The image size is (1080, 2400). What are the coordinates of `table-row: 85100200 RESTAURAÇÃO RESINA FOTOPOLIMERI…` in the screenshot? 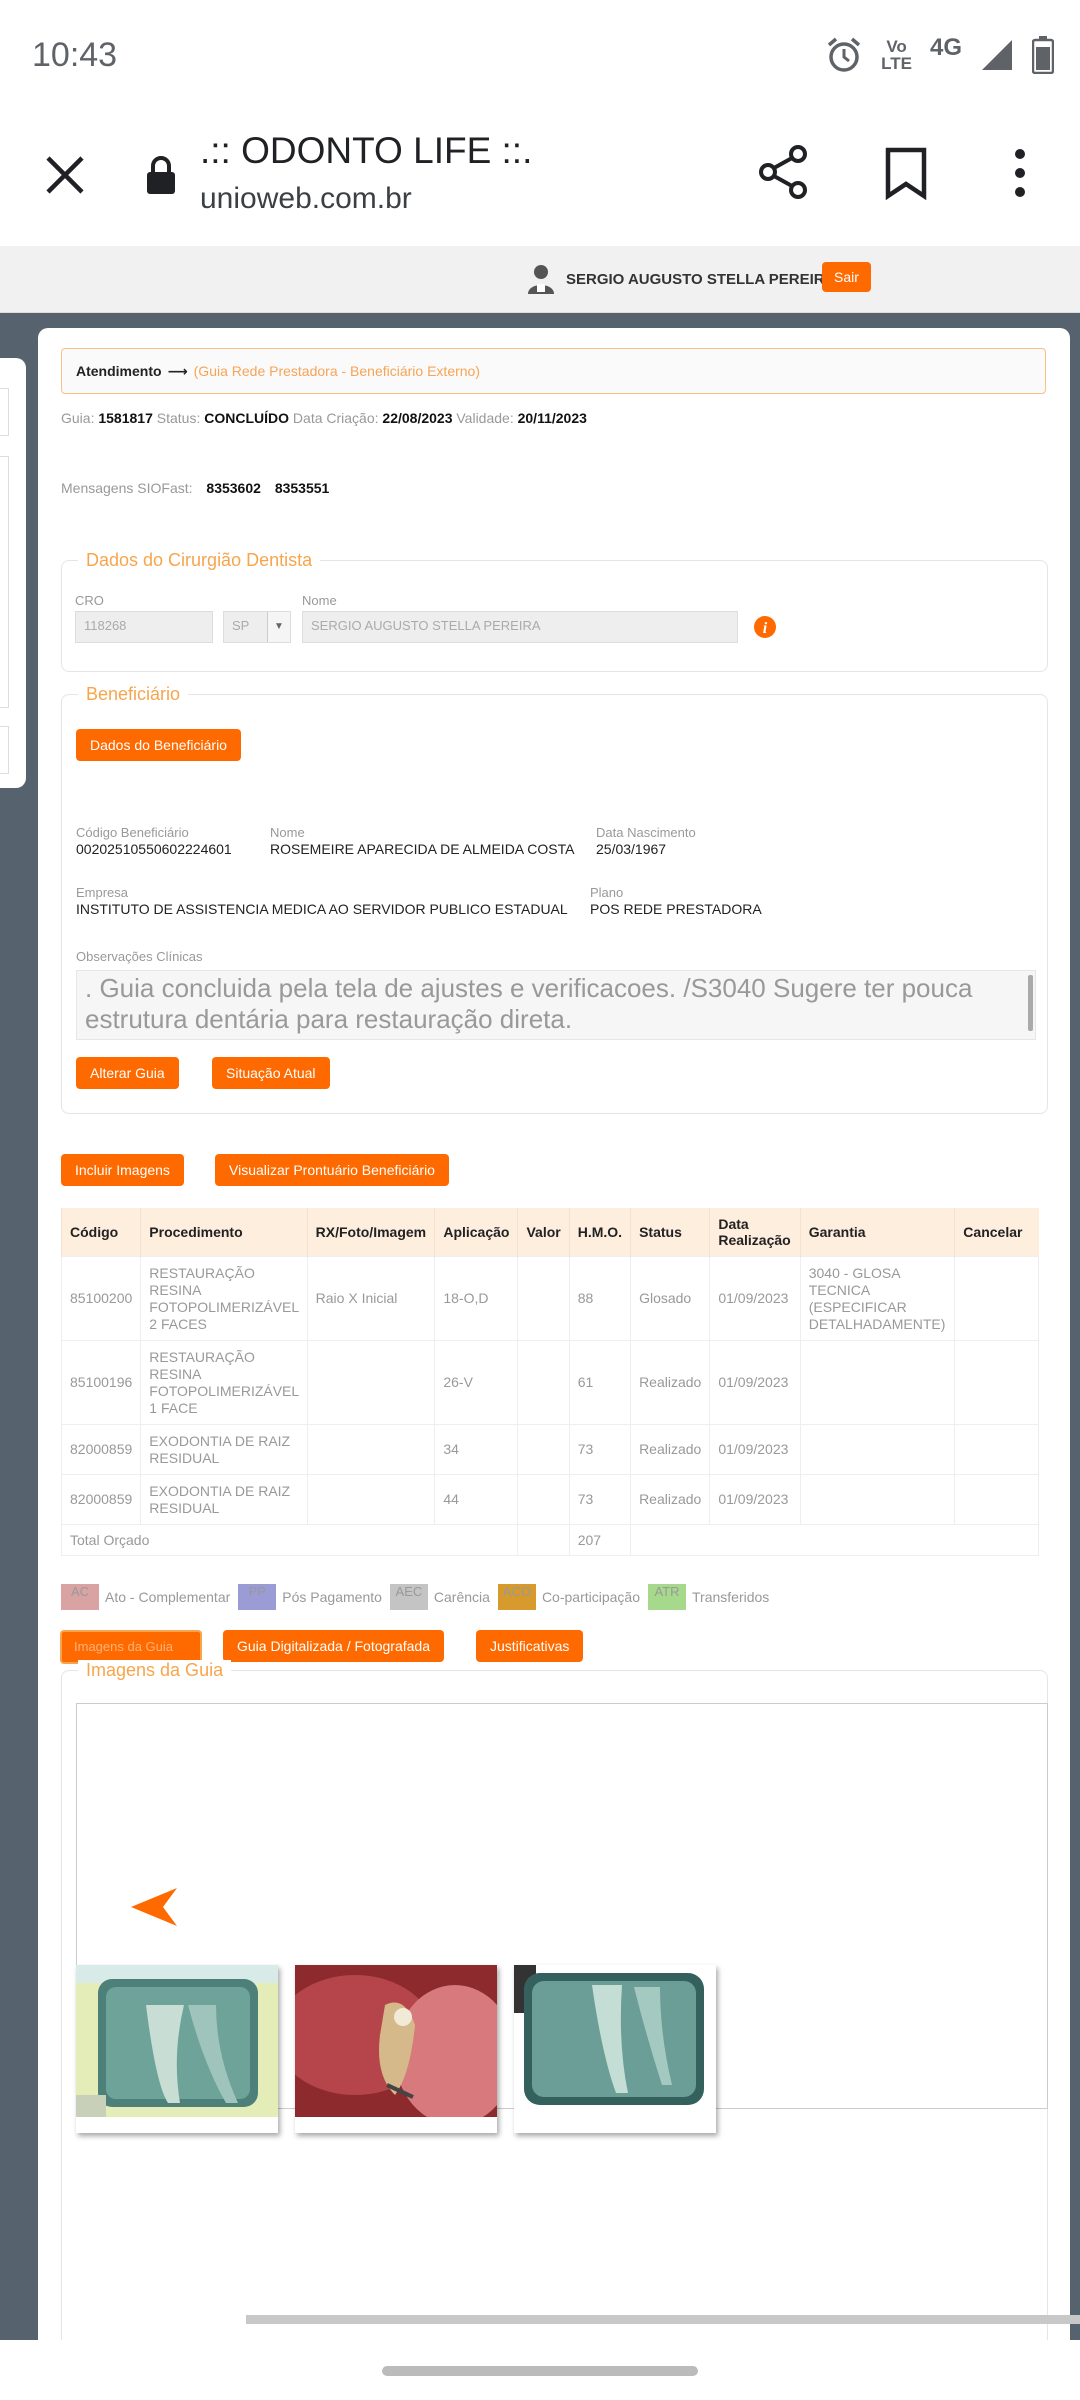 It's located at (549, 1298).